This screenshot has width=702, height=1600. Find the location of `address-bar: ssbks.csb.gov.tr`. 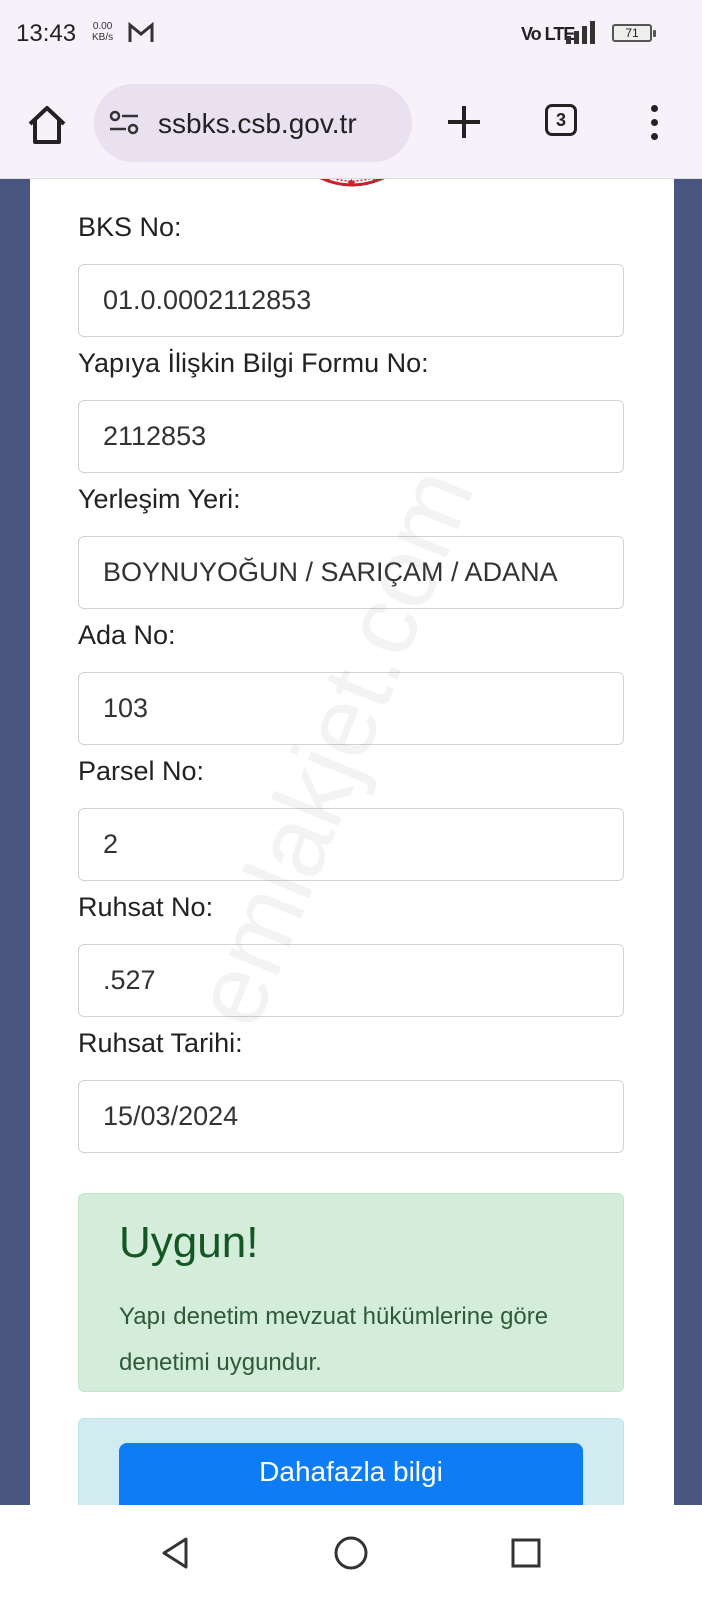

address-bar: ssbks.csb.gov.tr is located at coordinates (253, 123).